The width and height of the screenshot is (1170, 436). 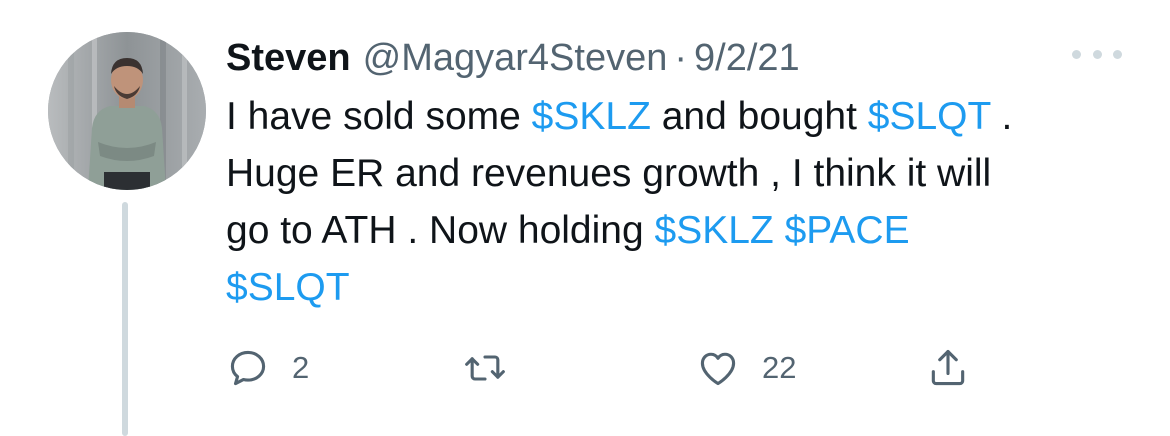 I want to click on reply-button: 2, so click(x=267, y=368).